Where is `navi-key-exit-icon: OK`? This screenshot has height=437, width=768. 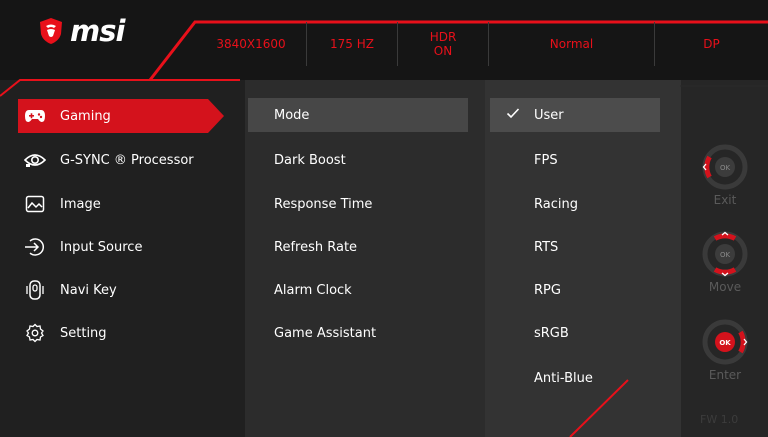 navi-key-exit-icon: OK is located at coordinates (725, 167).